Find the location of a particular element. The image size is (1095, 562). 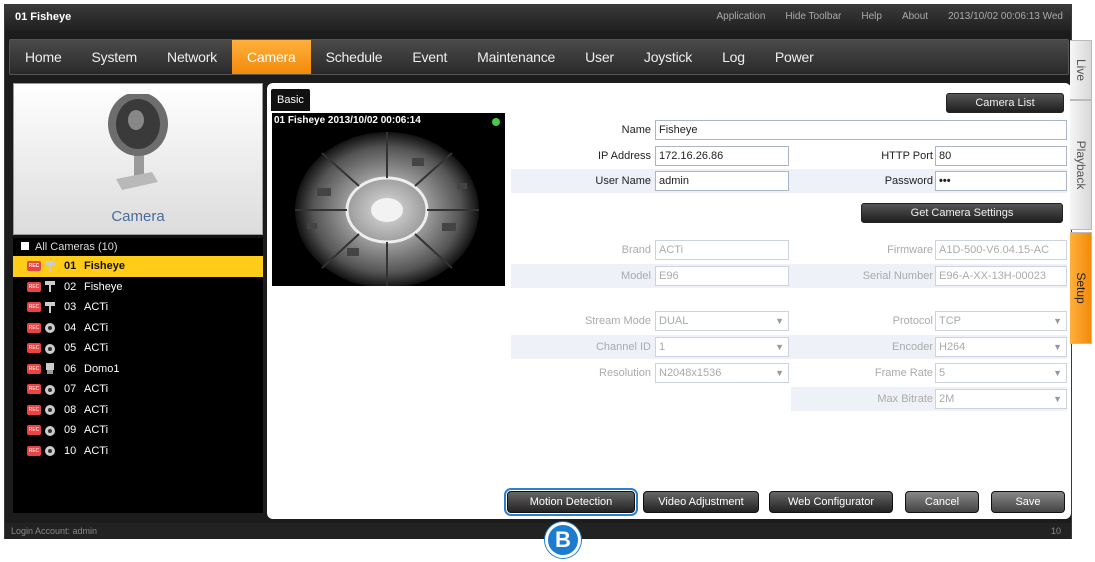

live-status-icon is located at coordinates (496, 122).